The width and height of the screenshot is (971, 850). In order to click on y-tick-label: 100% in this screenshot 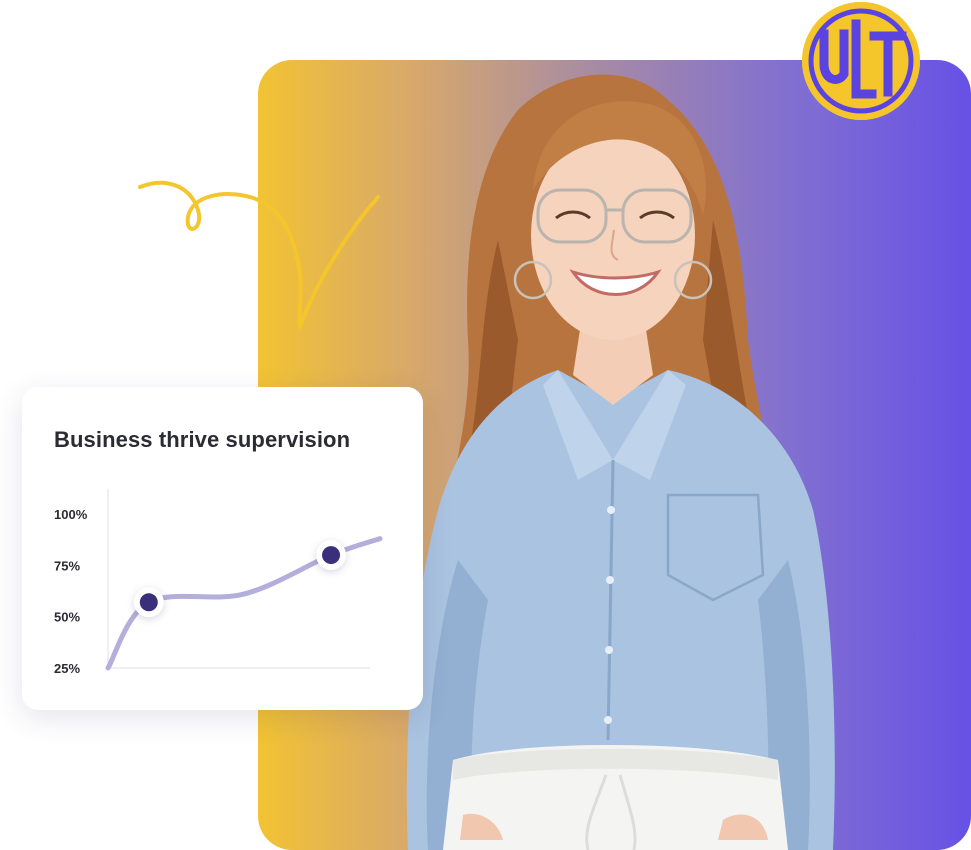, I will do `click(71, 514)`.